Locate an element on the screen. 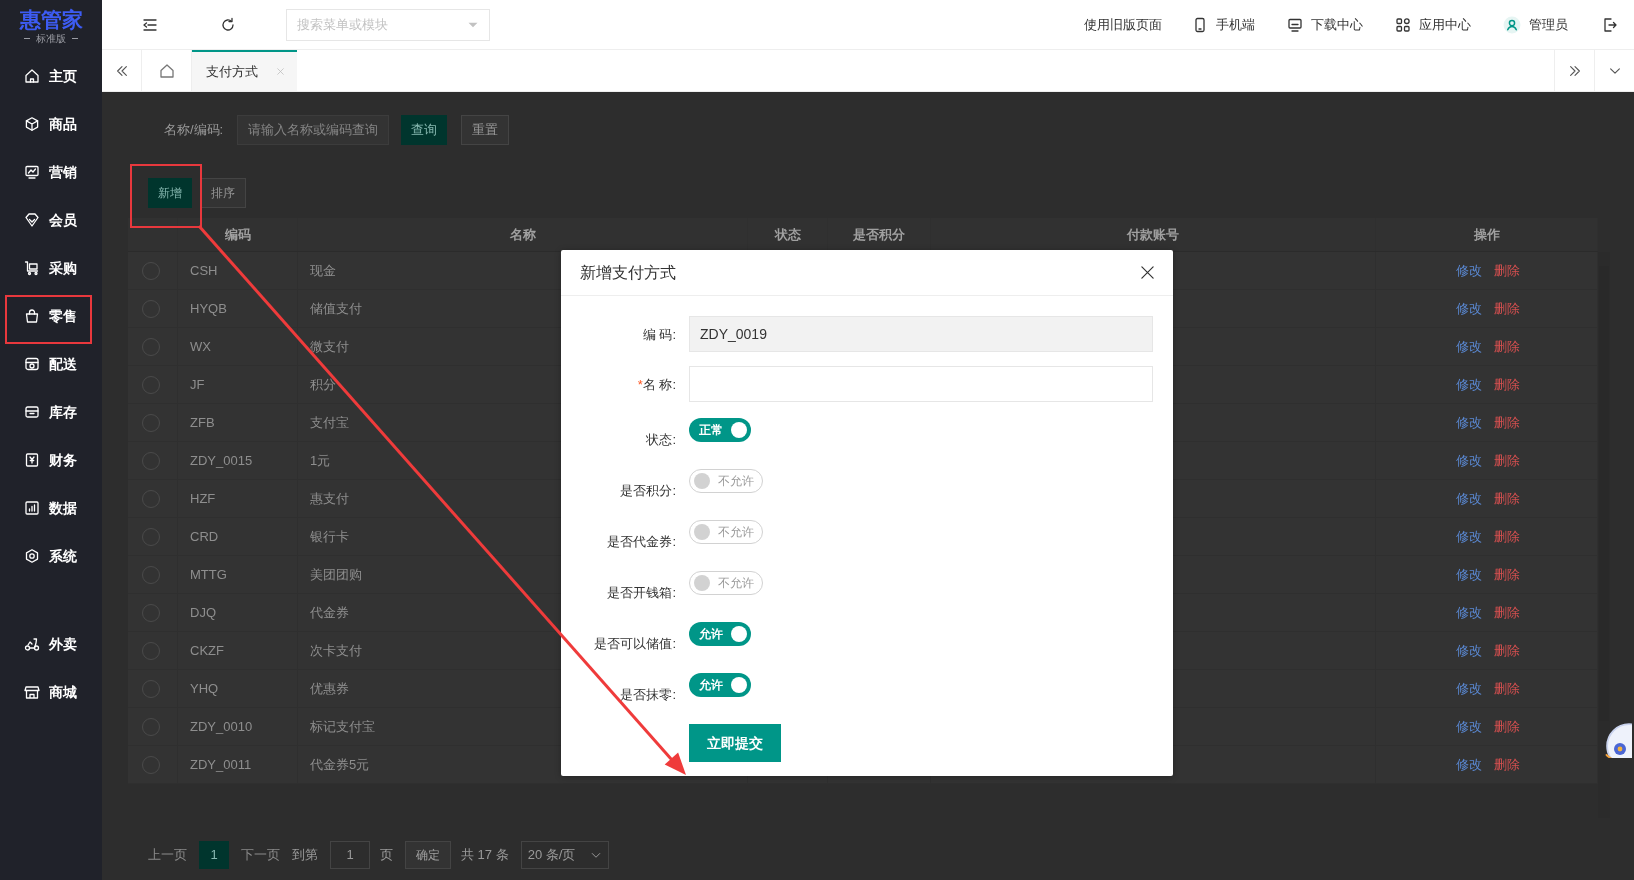  table-cell: JF is located at coordinates (238, 384).